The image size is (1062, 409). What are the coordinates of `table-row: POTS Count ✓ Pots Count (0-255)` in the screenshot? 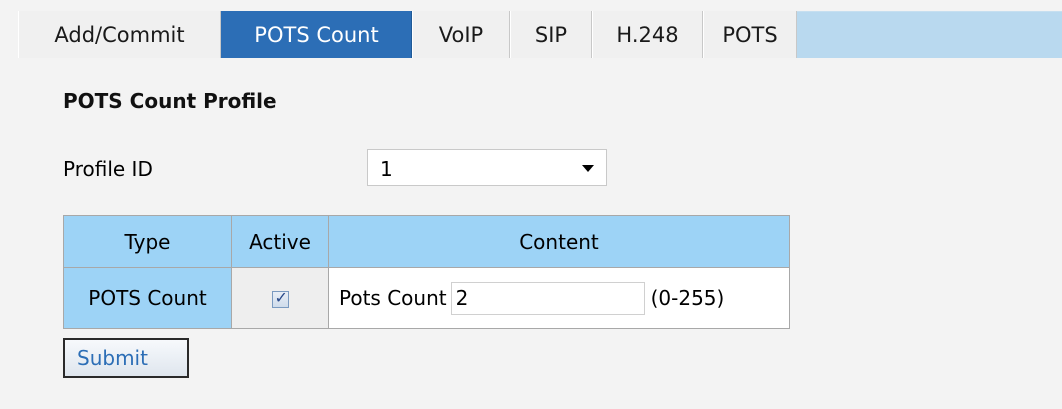 It's located at (426, 298).